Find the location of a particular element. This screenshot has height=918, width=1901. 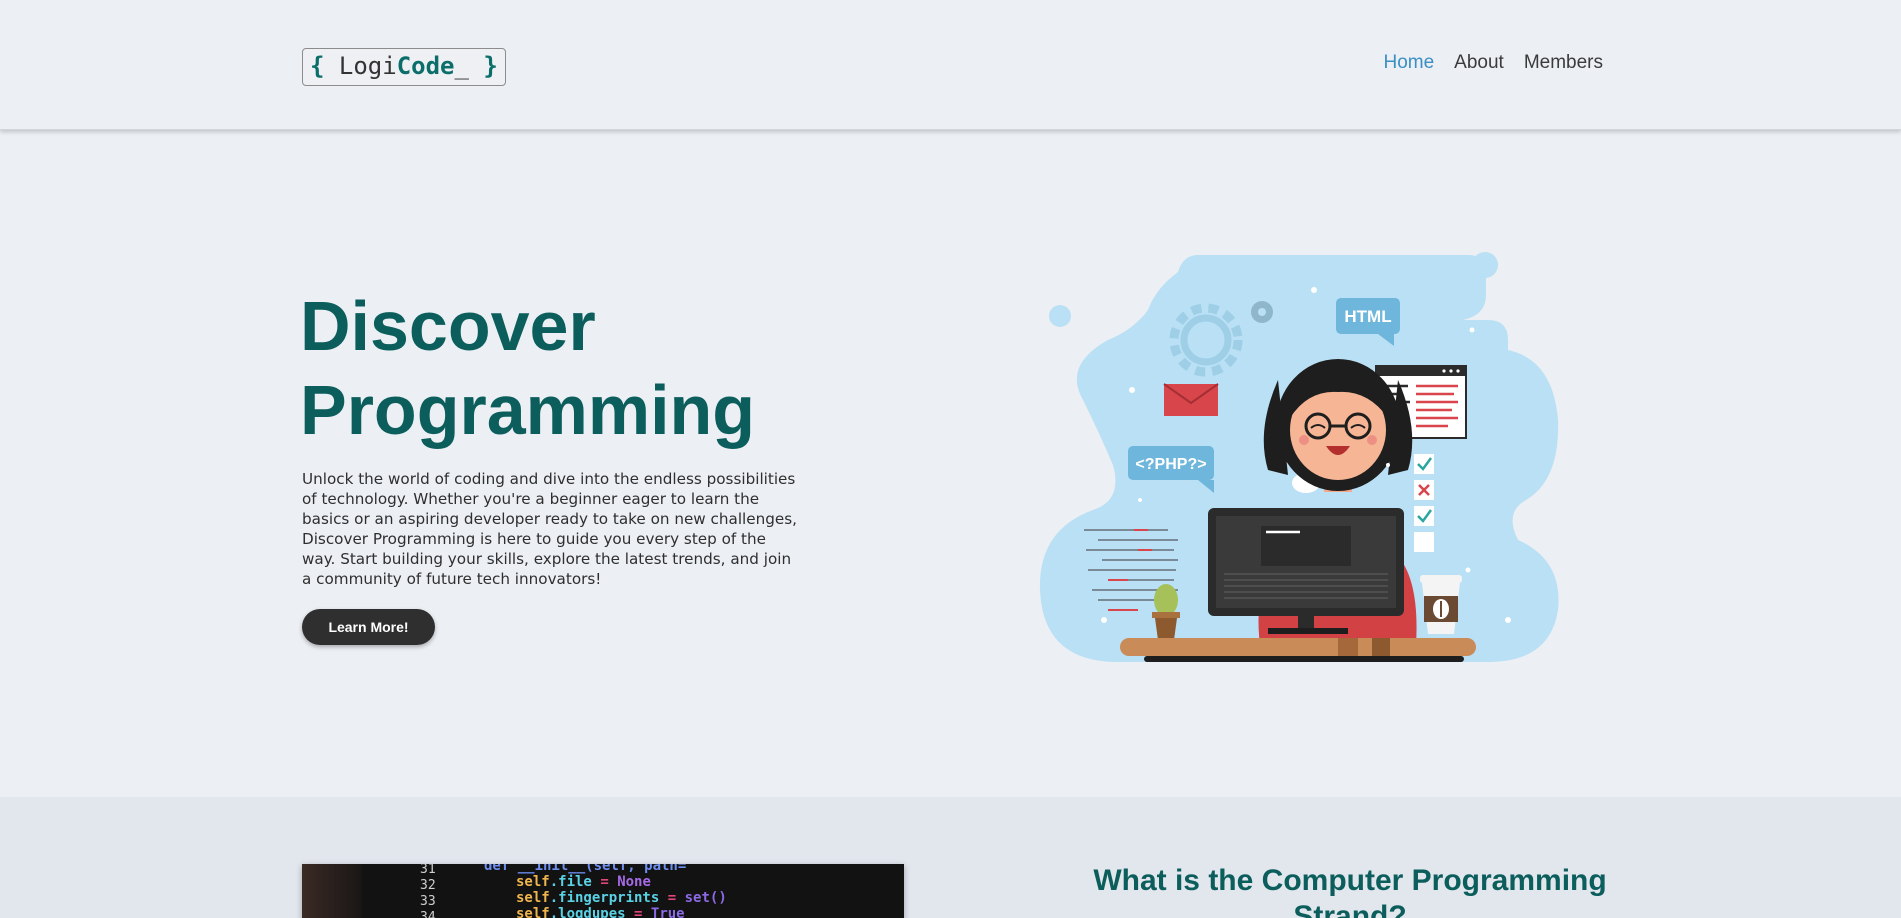

line-number: 34 is located at coordinates (428, 914).